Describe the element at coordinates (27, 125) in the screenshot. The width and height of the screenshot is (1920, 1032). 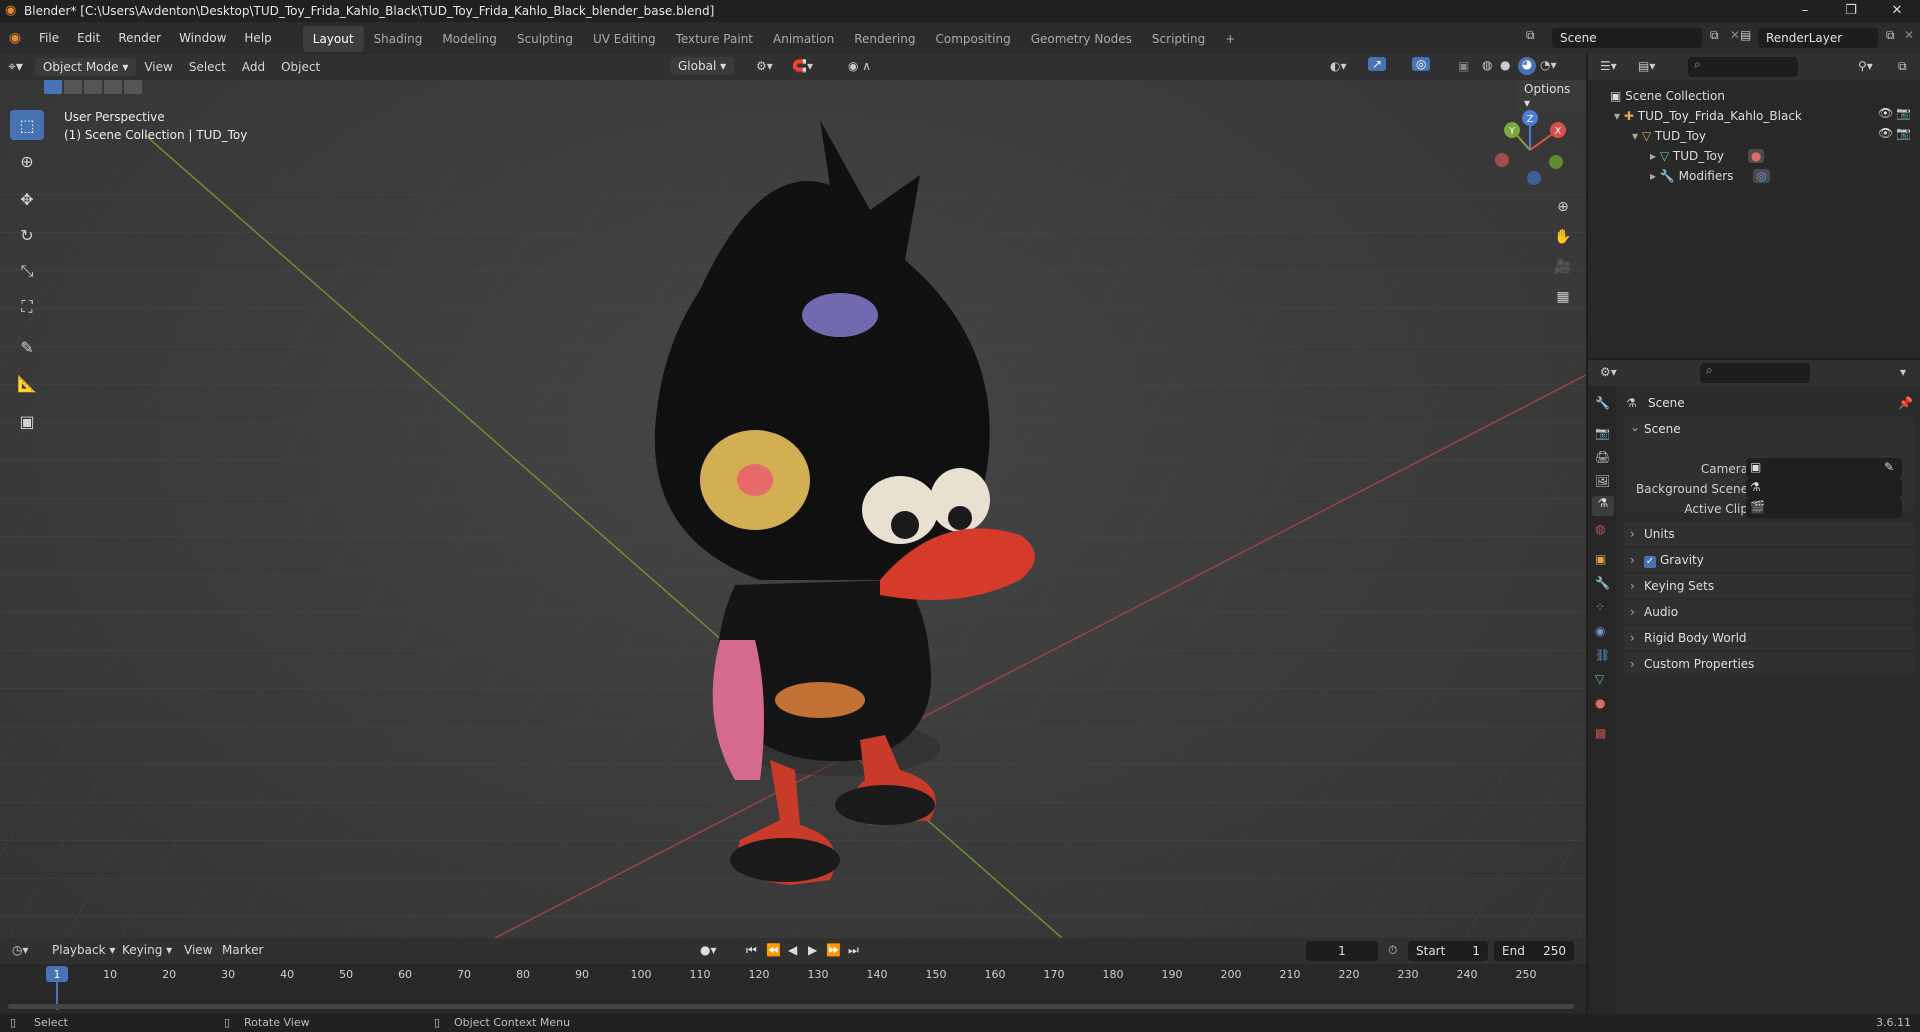
I see `select-box-tool-icon: ⬚` at that location.